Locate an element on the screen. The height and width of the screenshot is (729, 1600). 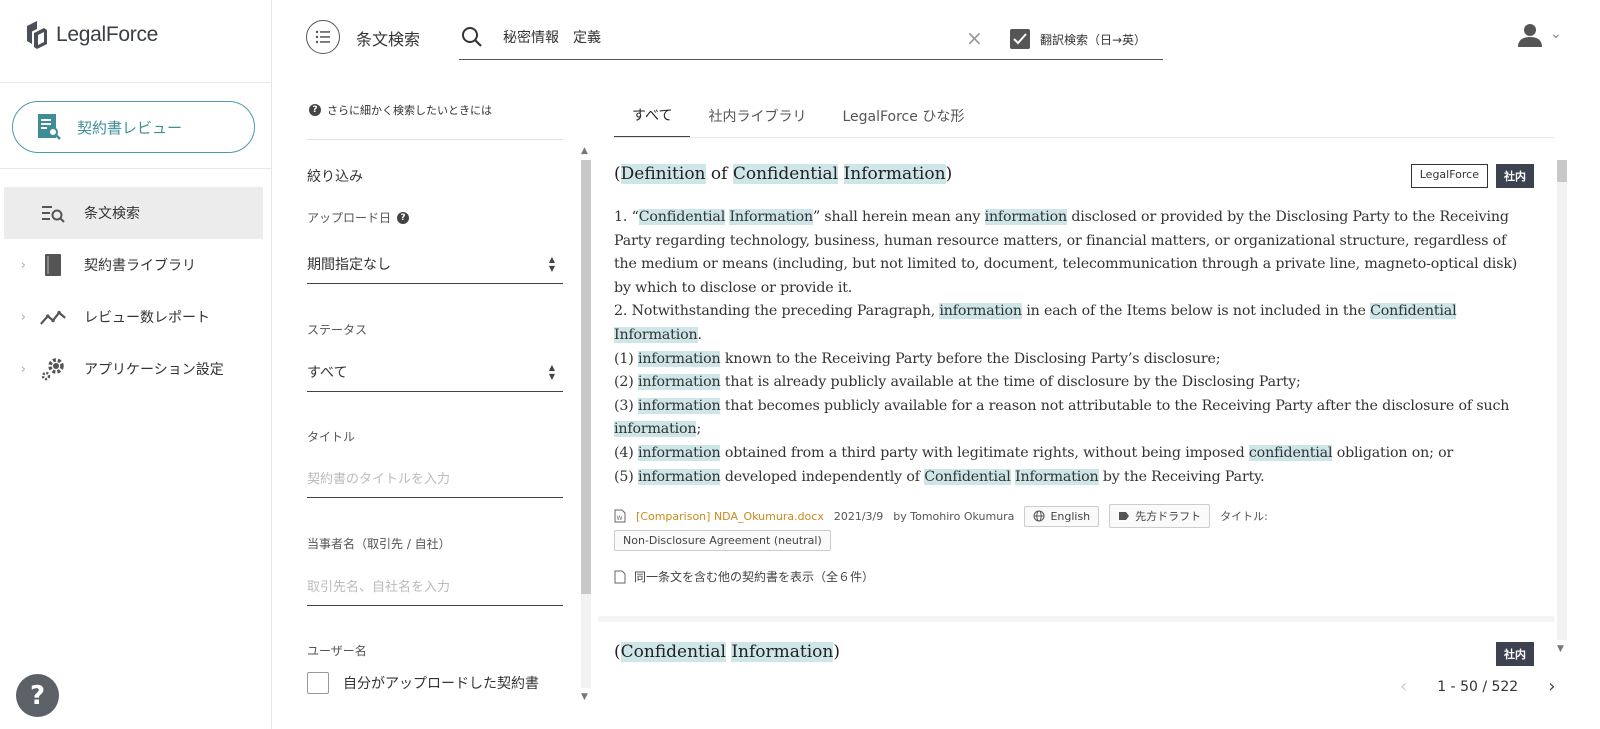
tab-all: すべて is located at coordinates (652, 116).